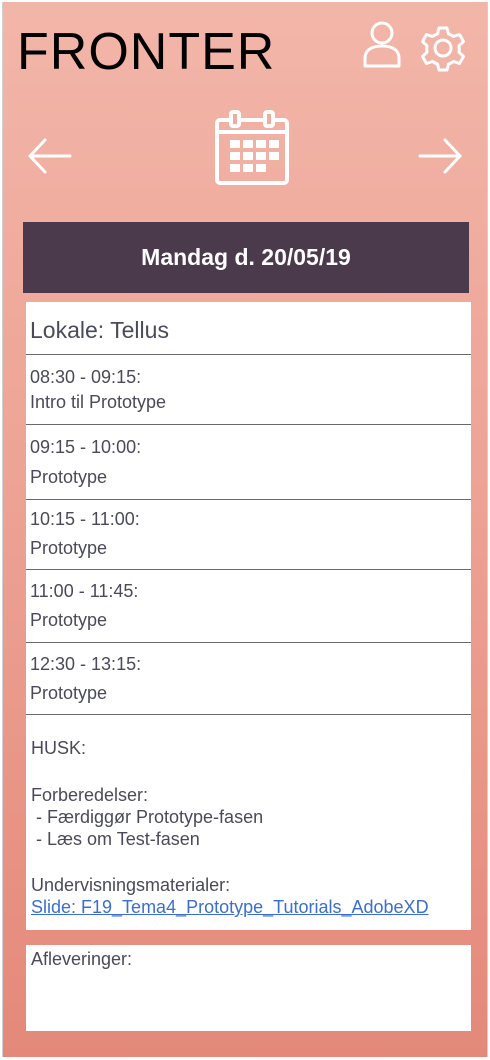 The image size is (490, 1060). What do you see at coordinates (90, 795) in the screenshot?
I see `prep-heading: Forberedelser:` at bounding box center [90, 795].